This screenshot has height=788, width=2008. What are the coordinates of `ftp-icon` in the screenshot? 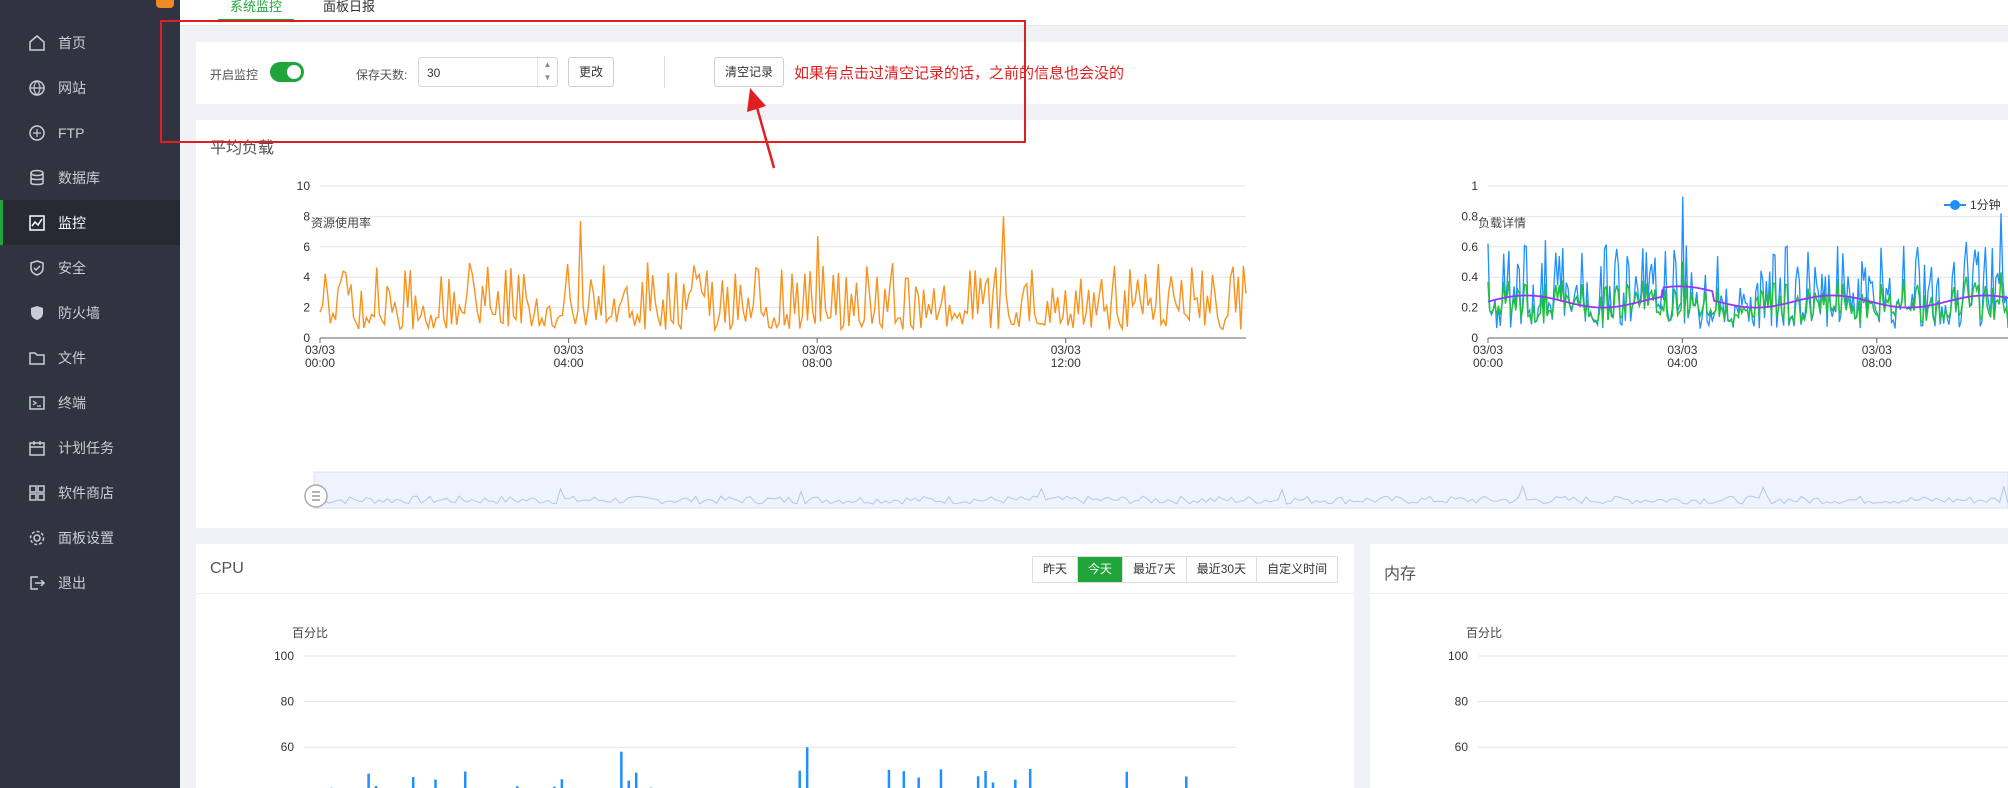 It's located at (37, 133).